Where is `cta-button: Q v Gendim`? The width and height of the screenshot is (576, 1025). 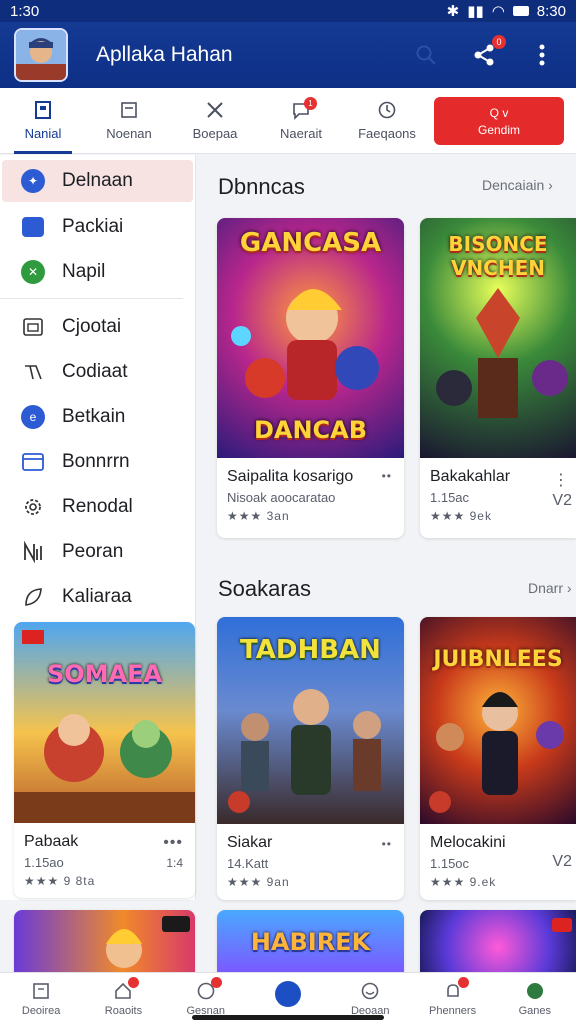 cta-button: Q v Gendim is located at coordinates (499, 121).